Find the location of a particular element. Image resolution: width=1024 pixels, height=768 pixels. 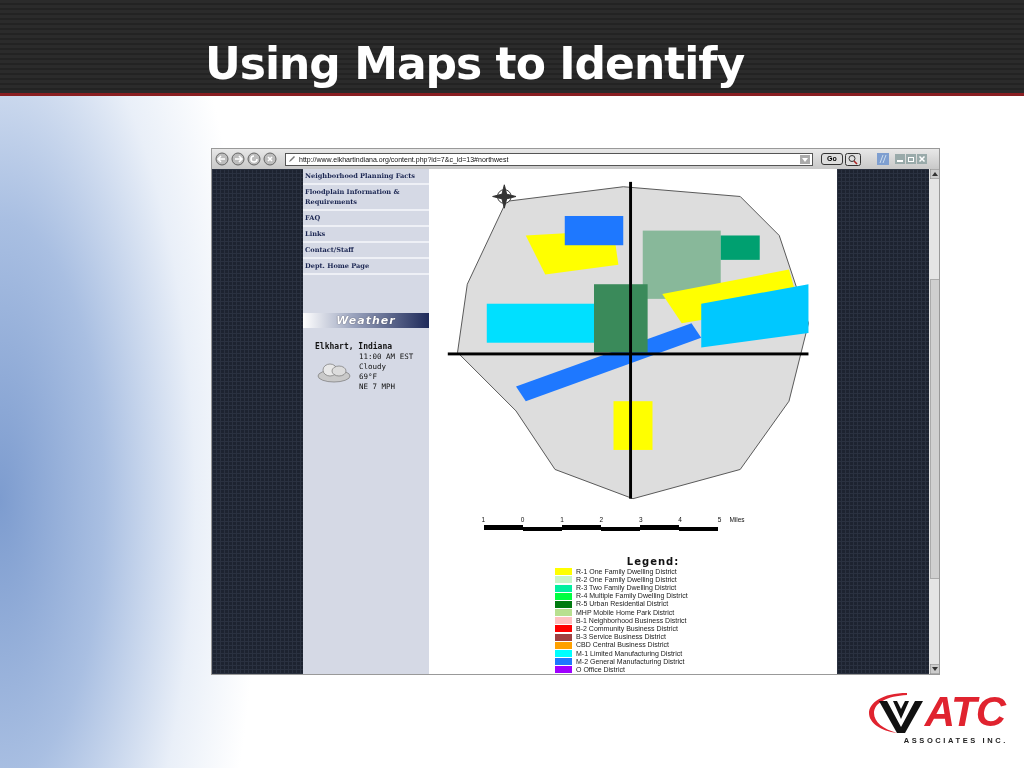

scroll-up-icon is located at coordinates (934, 174).